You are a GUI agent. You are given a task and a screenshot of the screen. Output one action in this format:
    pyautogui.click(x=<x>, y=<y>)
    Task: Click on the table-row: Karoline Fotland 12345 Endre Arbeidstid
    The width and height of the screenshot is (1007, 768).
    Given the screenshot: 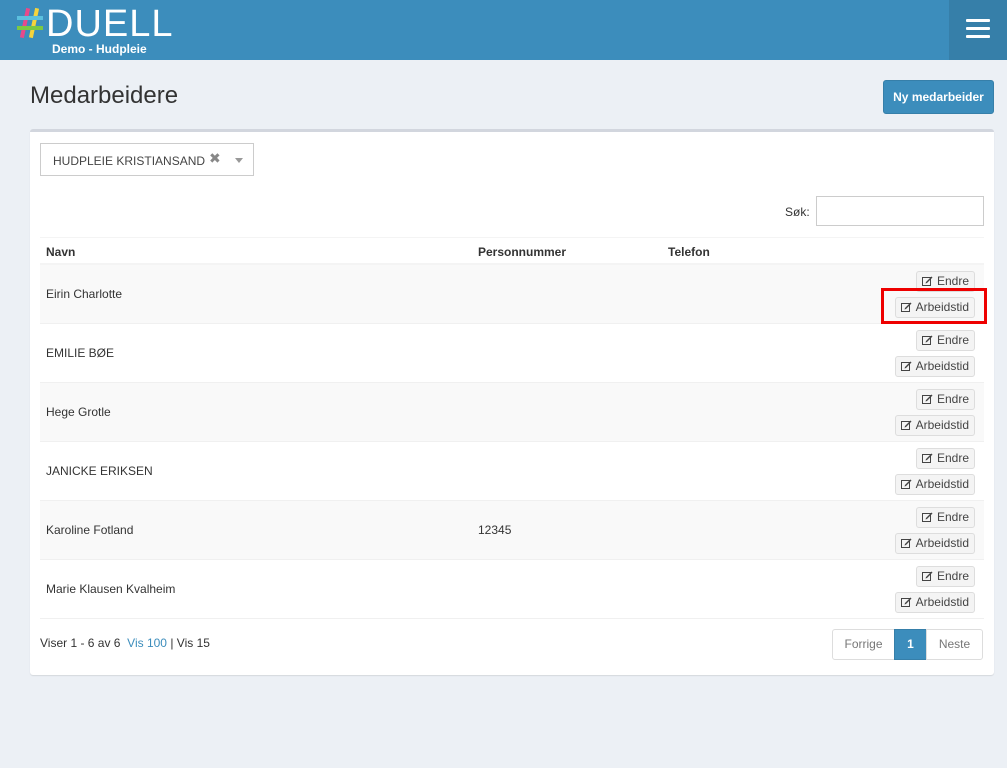 What is the action you would take?
    pyautogui.click(x=512, y=530)
    